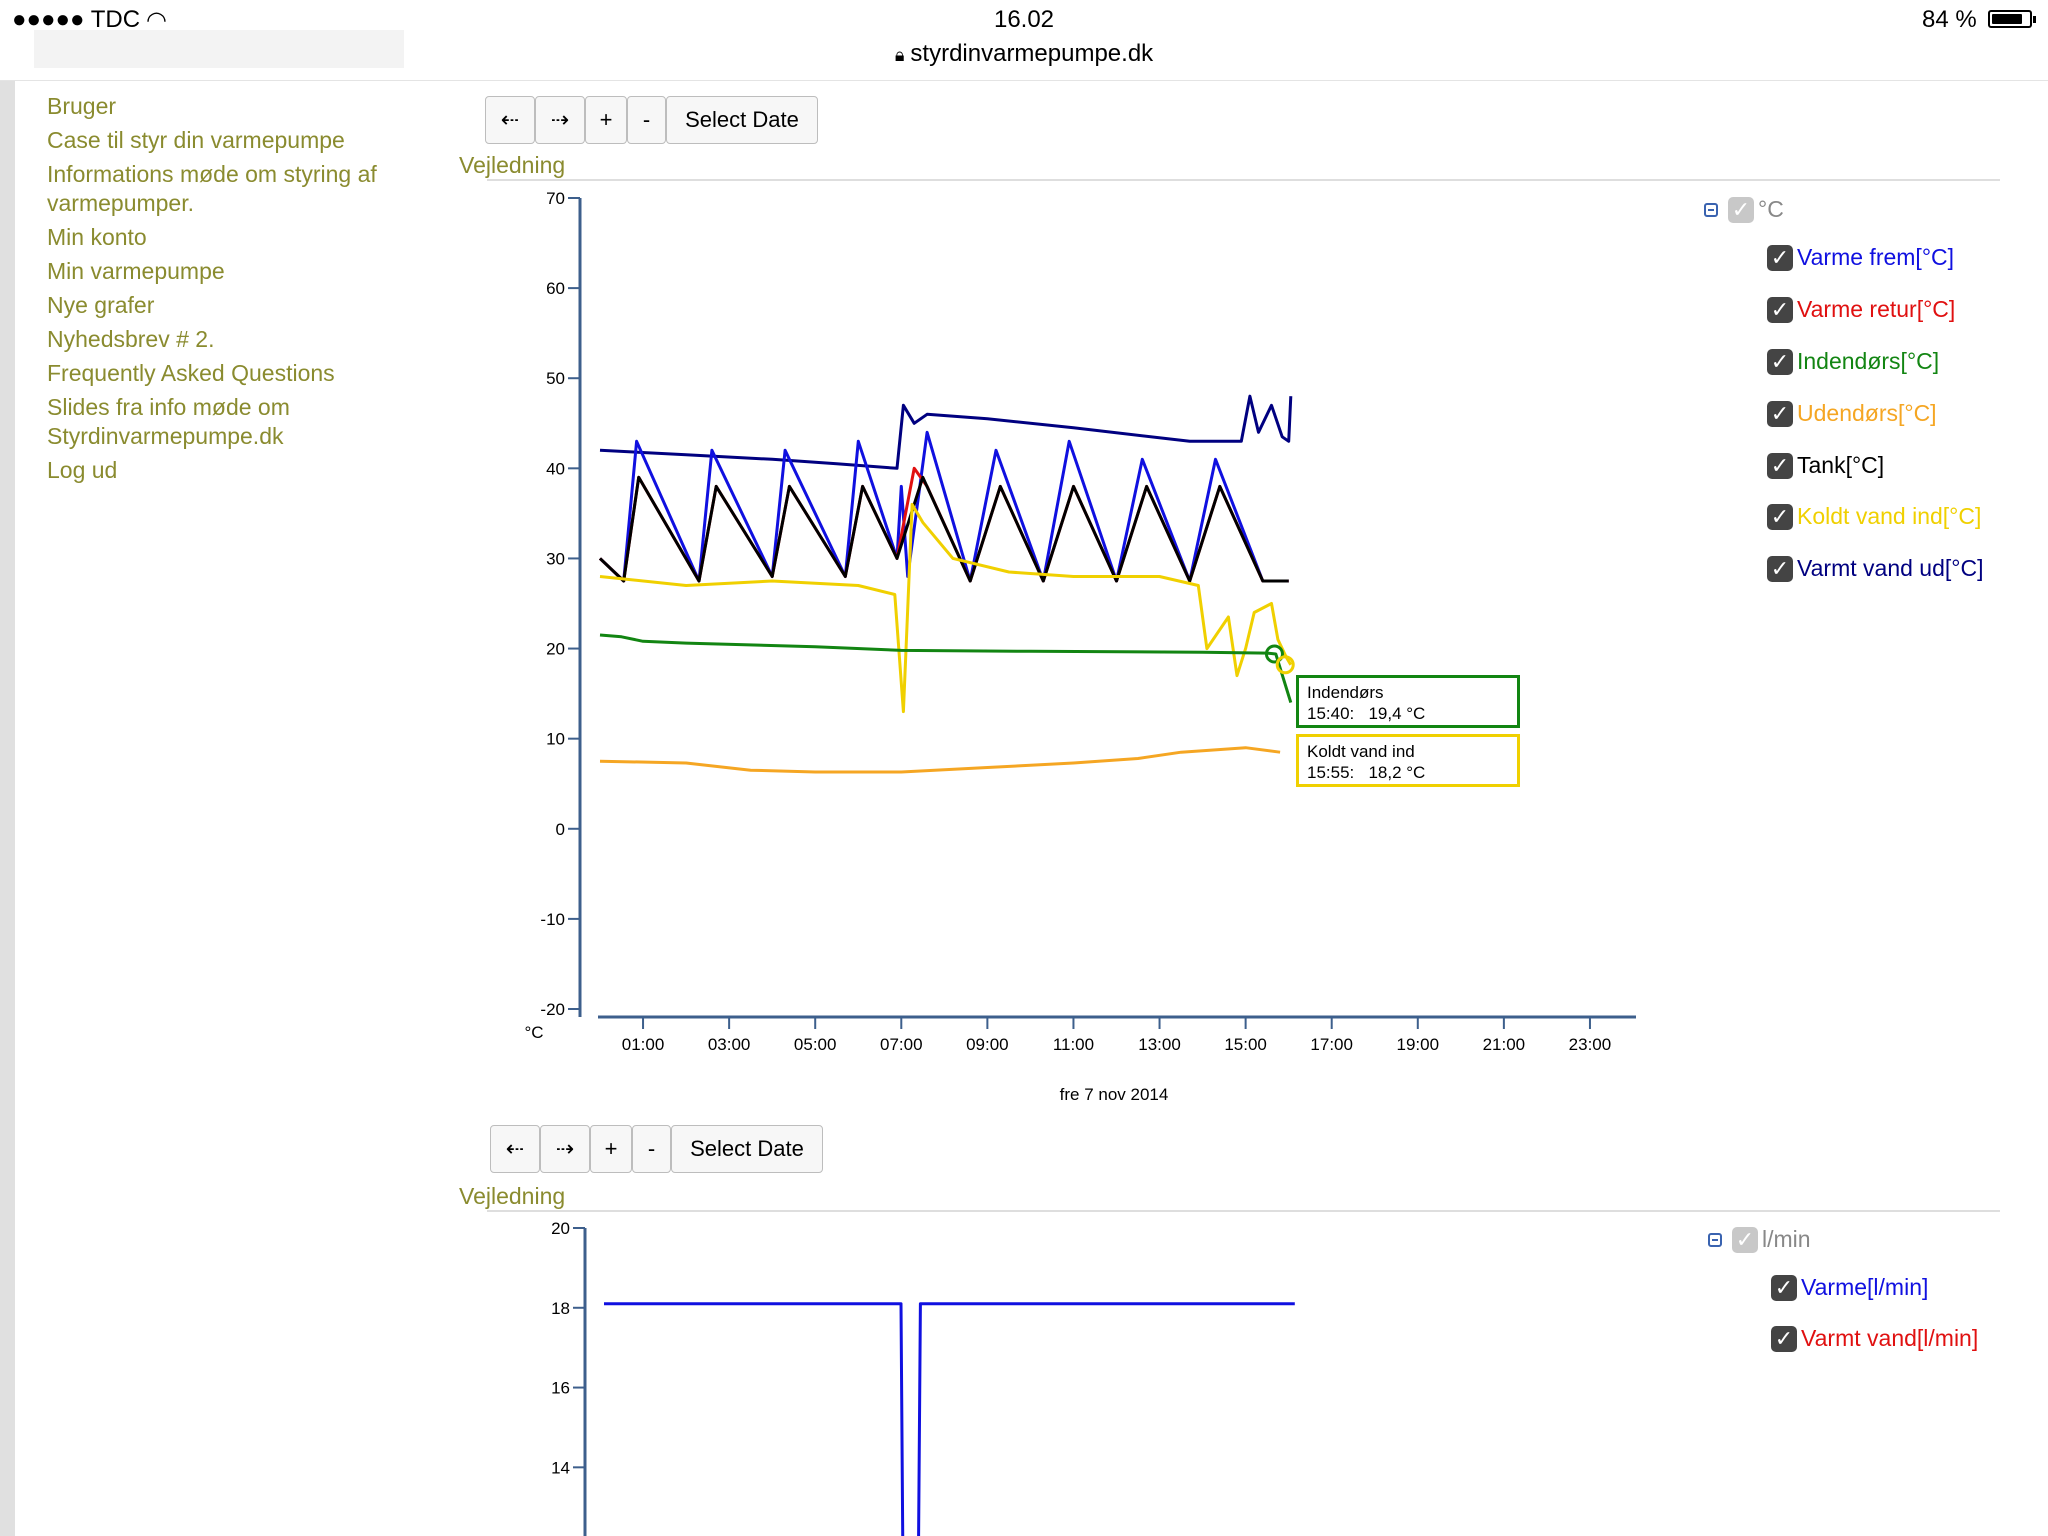  What do you see at coordinates (2007, 19) in the screenshot?
I see `battery-fill` at bounding box center [2007, 19].